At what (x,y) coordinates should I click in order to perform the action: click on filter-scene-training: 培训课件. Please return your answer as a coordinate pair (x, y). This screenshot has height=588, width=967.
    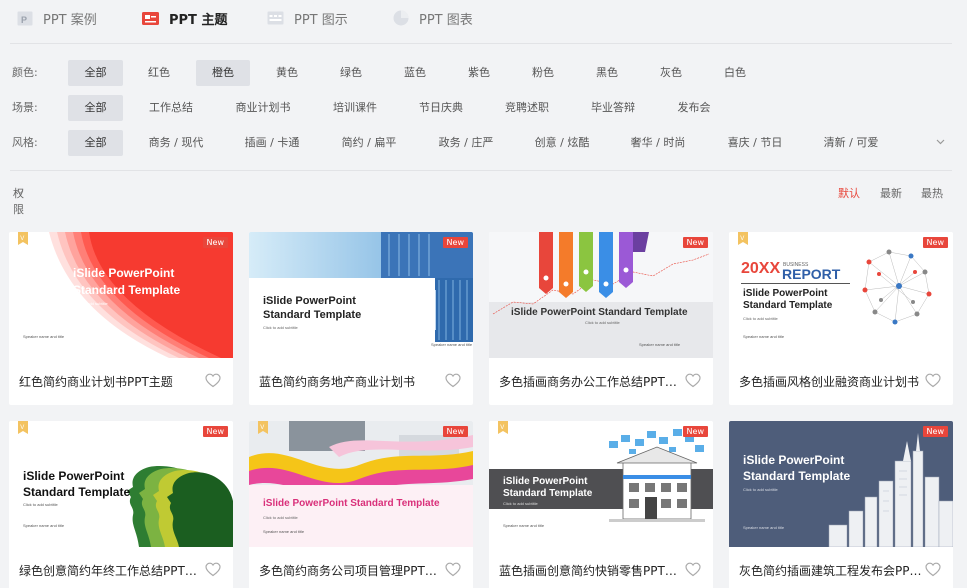
    Looking at the image, I should click on (355, 108).